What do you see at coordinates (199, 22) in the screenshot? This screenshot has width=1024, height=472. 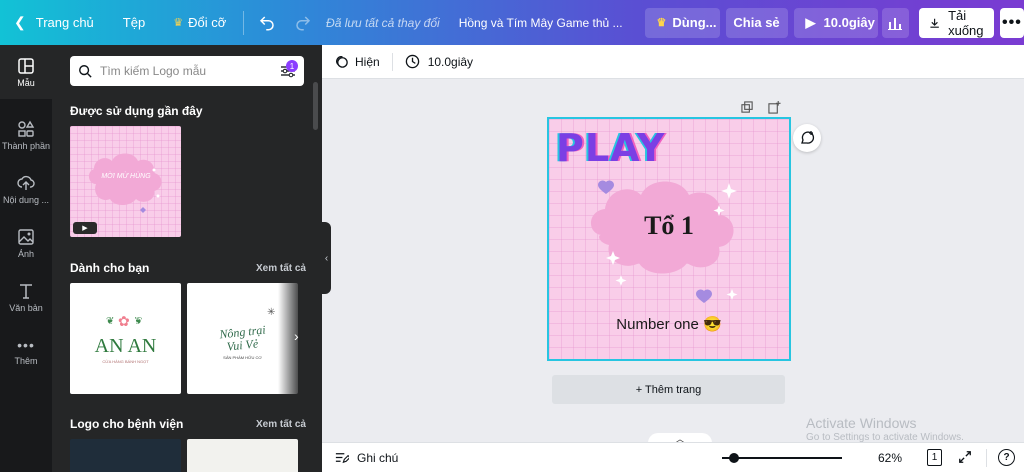 I see `resize-button: ♛ Đổi cỡ` at bounding box center [199, 22].